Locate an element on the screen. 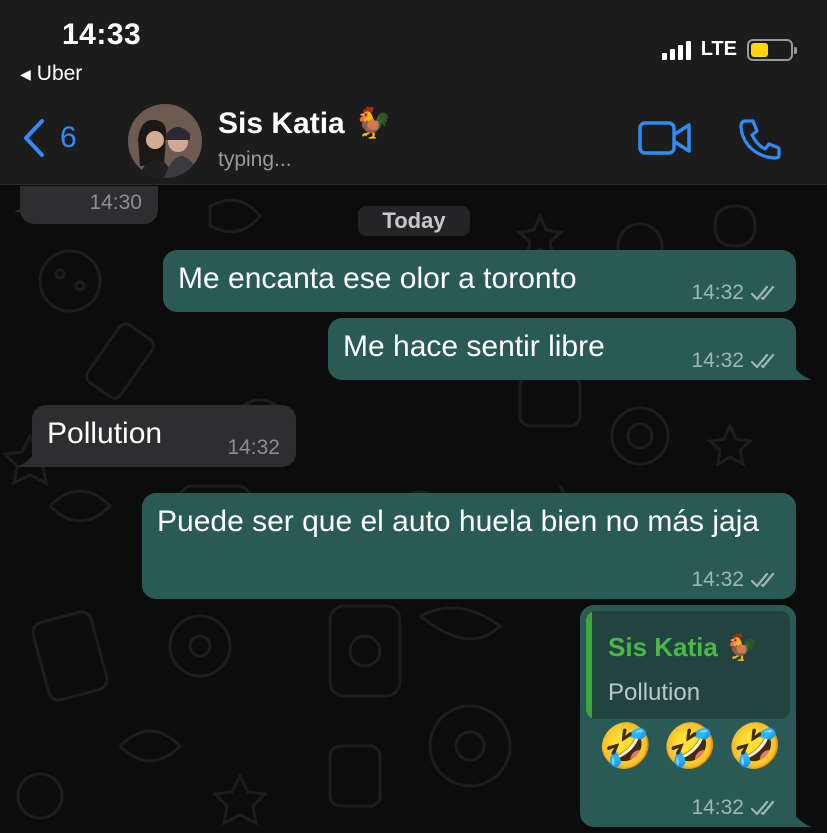  chevron-left-icon is located at coordinates (34, 138).